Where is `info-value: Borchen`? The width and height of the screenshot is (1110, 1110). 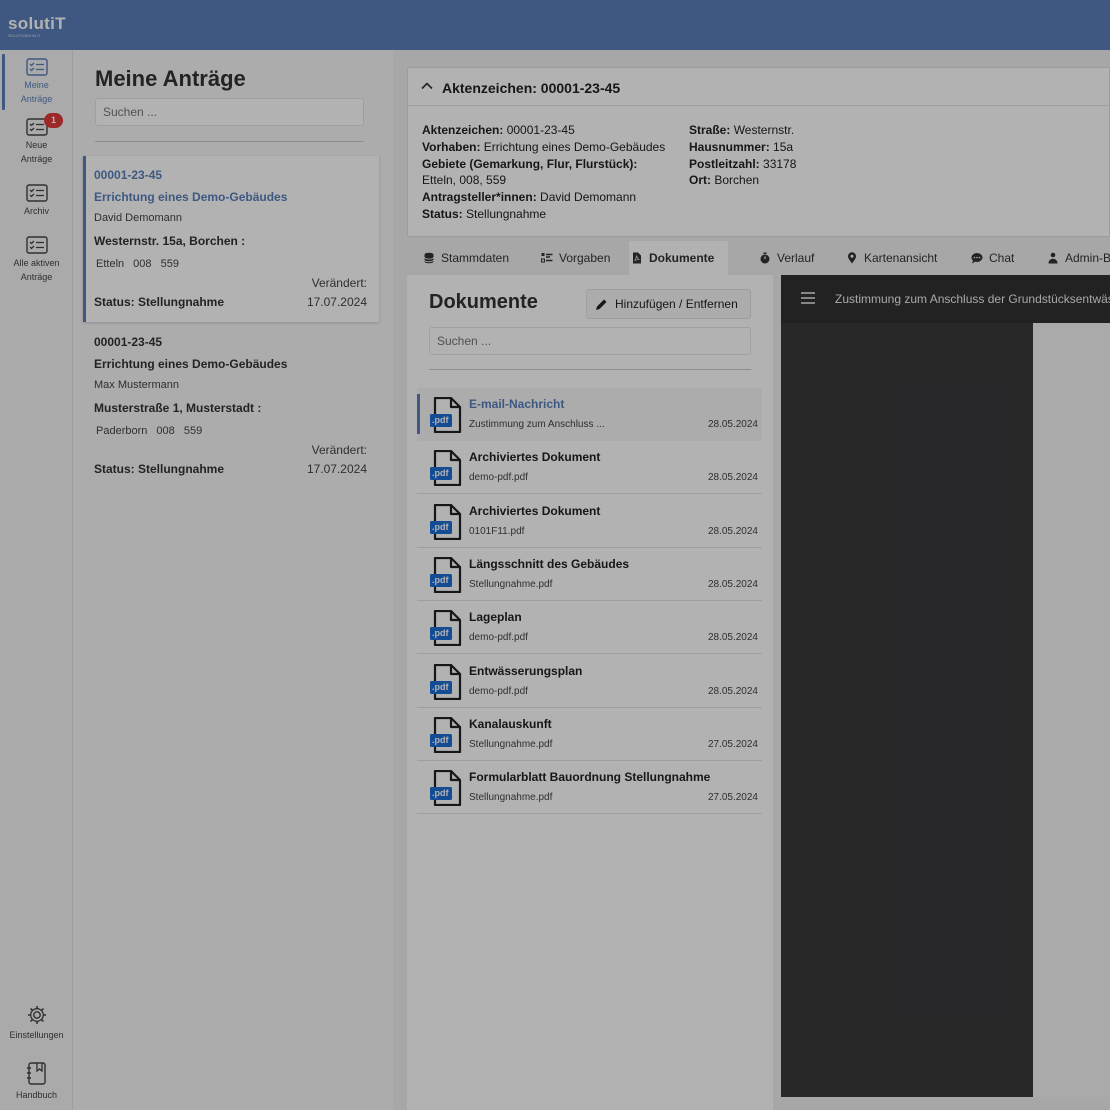
info-value: Borchen is located at coordinates (737, 180).